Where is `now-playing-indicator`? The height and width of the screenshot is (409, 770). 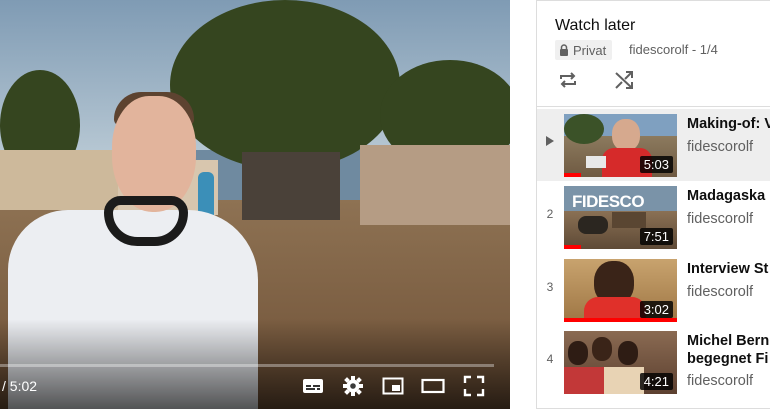
now-playing-indicator is located at coordinates (550, 142).